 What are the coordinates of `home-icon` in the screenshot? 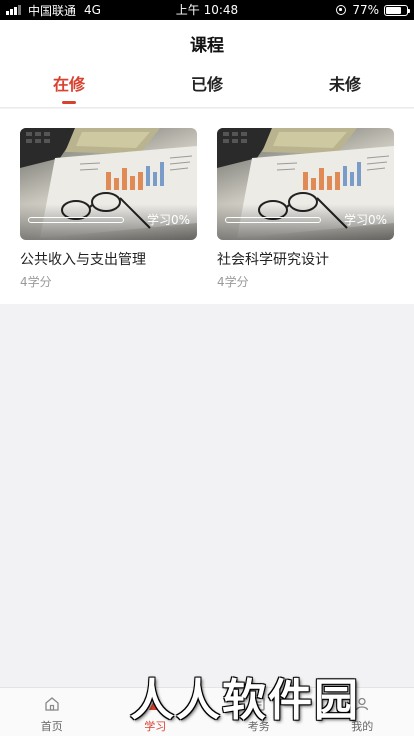 It's located at (52, 704).